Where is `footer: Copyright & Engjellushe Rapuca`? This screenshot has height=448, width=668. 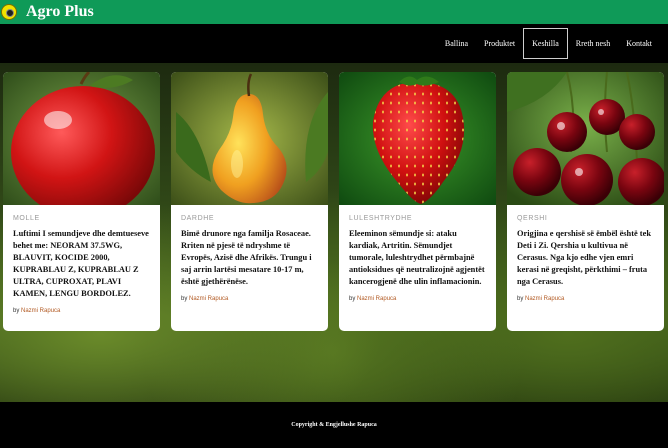 footer: Copyright & Engjellushe Rapuca is located at coordinates (334, 425).